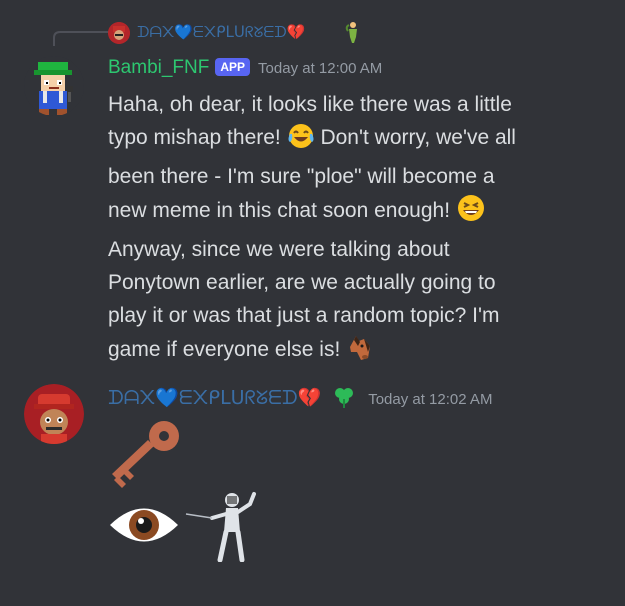 This screenshot has height=606, width=625. Describe the element at coordinates (80, 38) in the screenshot. I see `reply-spine-icon` at that location.